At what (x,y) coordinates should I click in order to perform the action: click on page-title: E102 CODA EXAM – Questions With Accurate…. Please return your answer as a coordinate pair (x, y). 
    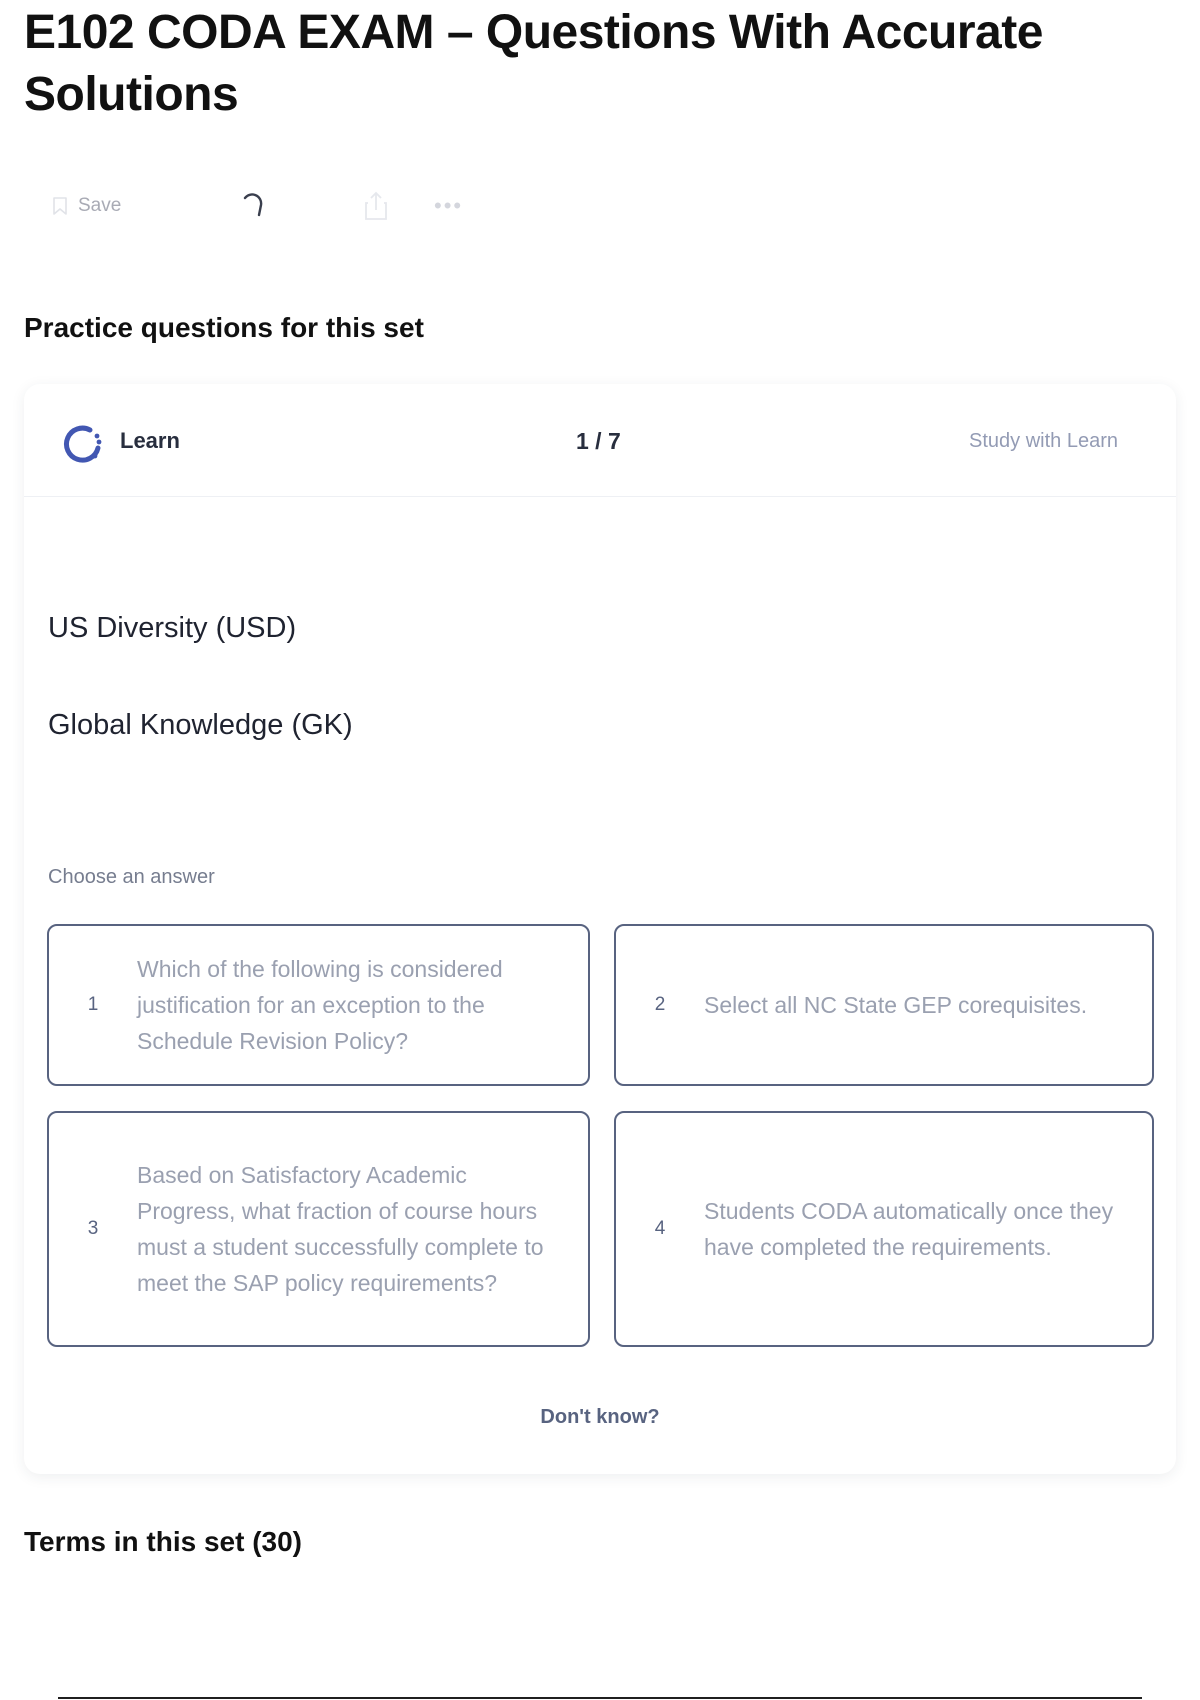
    Looking at the image, I should click on (533, 63).